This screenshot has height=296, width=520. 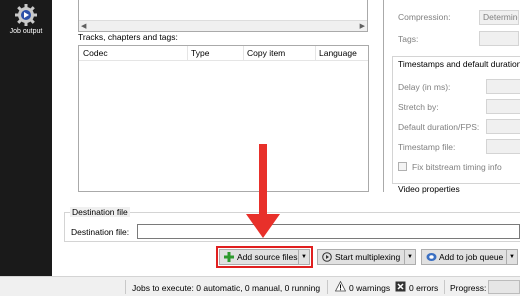 What do you see at coordinates (128, 37) in the screenshot?
I see `tracks-section-label: Tracks, chapters and tags:` at bounding box center [128, 37].